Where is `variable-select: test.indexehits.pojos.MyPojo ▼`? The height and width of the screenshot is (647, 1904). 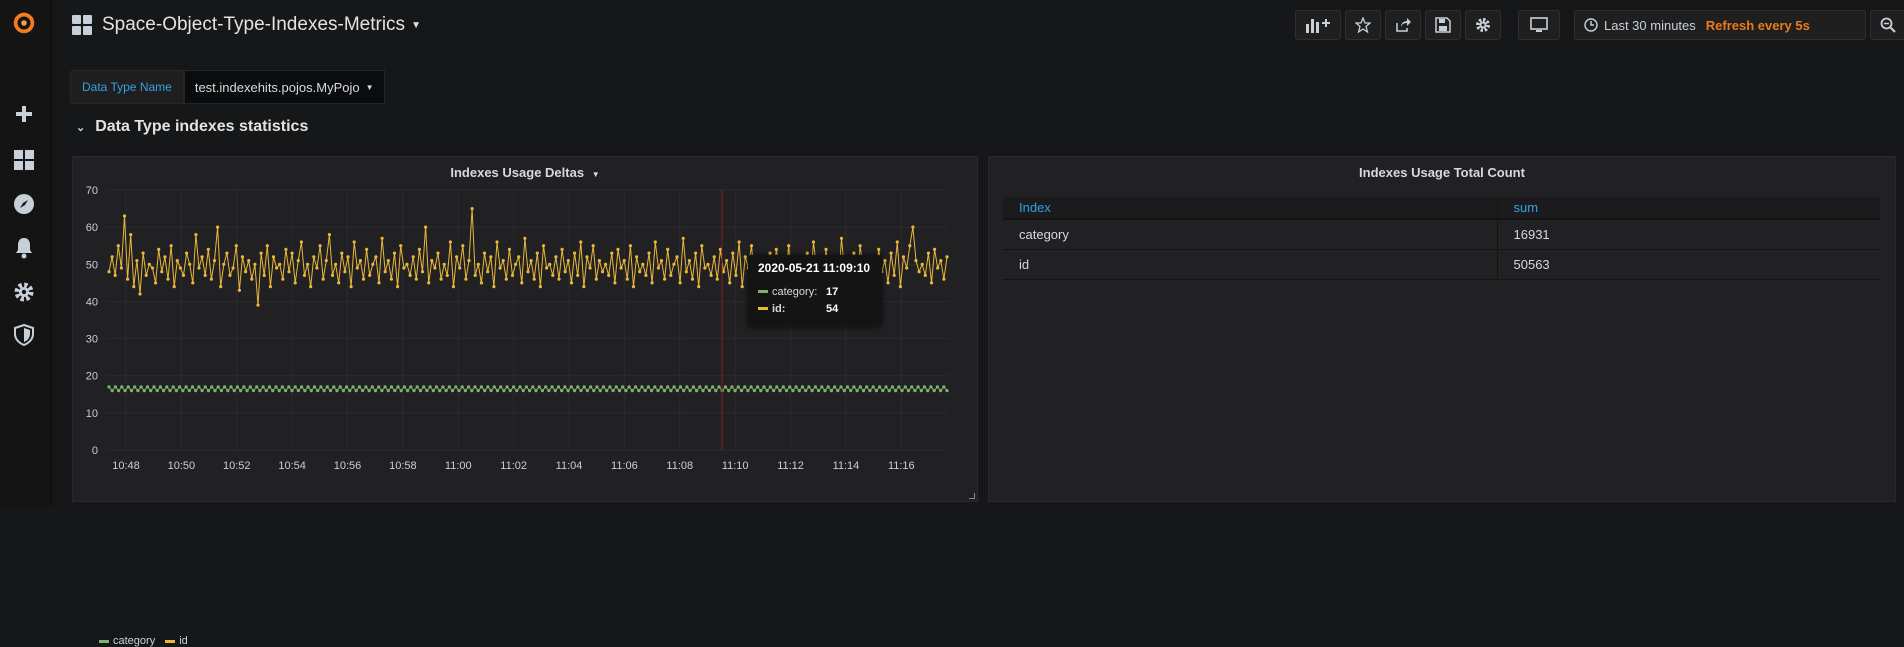
variable-select: test.indexehits.pojos.MyPojo ▼ is located at coordinates (284, 87).